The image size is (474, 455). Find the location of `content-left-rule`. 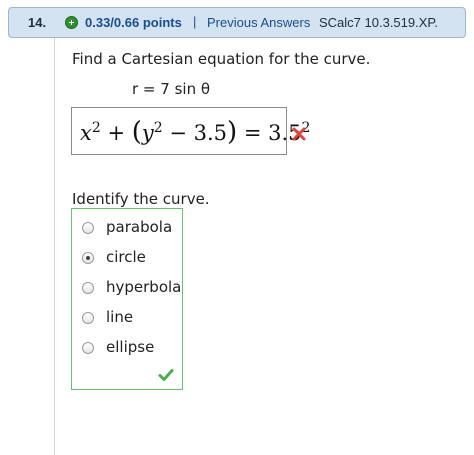

content-left-rule is located at coordinates (54, 246).